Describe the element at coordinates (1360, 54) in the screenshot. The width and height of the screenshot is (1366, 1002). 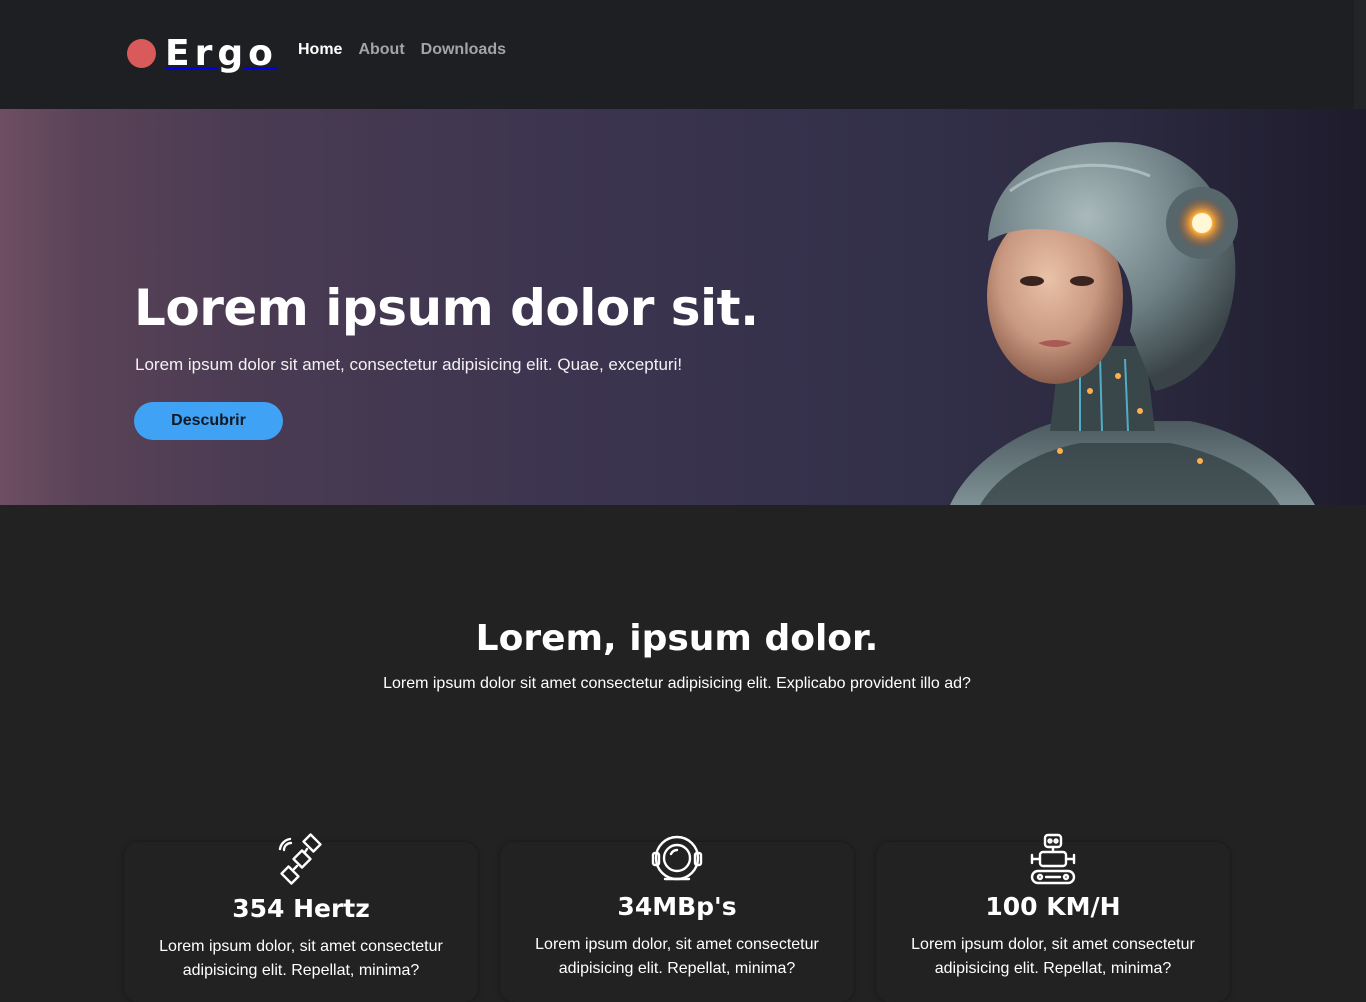
I see `page-edge` at that location.